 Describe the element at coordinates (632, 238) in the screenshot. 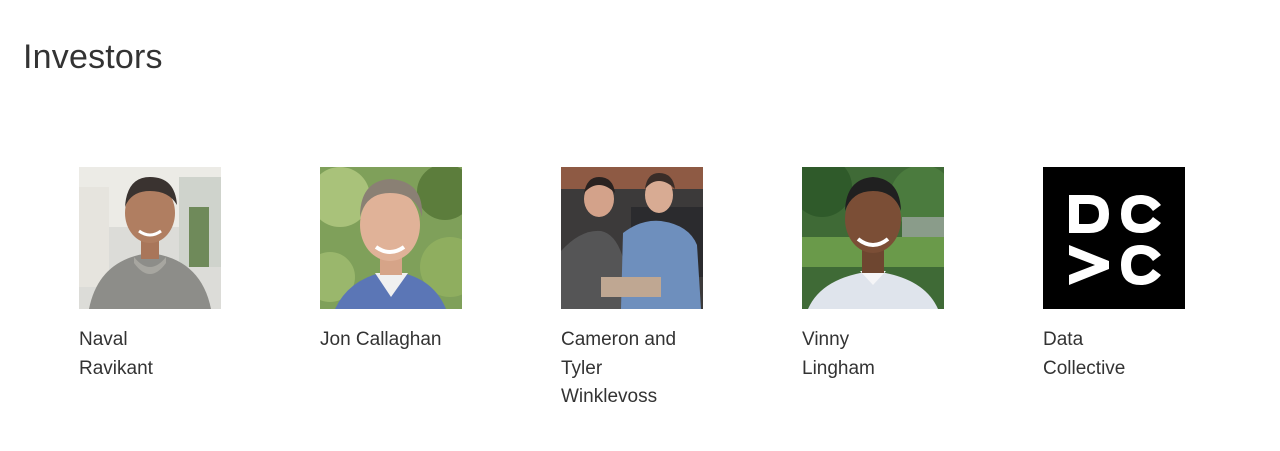

I see `investor-photo-winklevoss` at that location.